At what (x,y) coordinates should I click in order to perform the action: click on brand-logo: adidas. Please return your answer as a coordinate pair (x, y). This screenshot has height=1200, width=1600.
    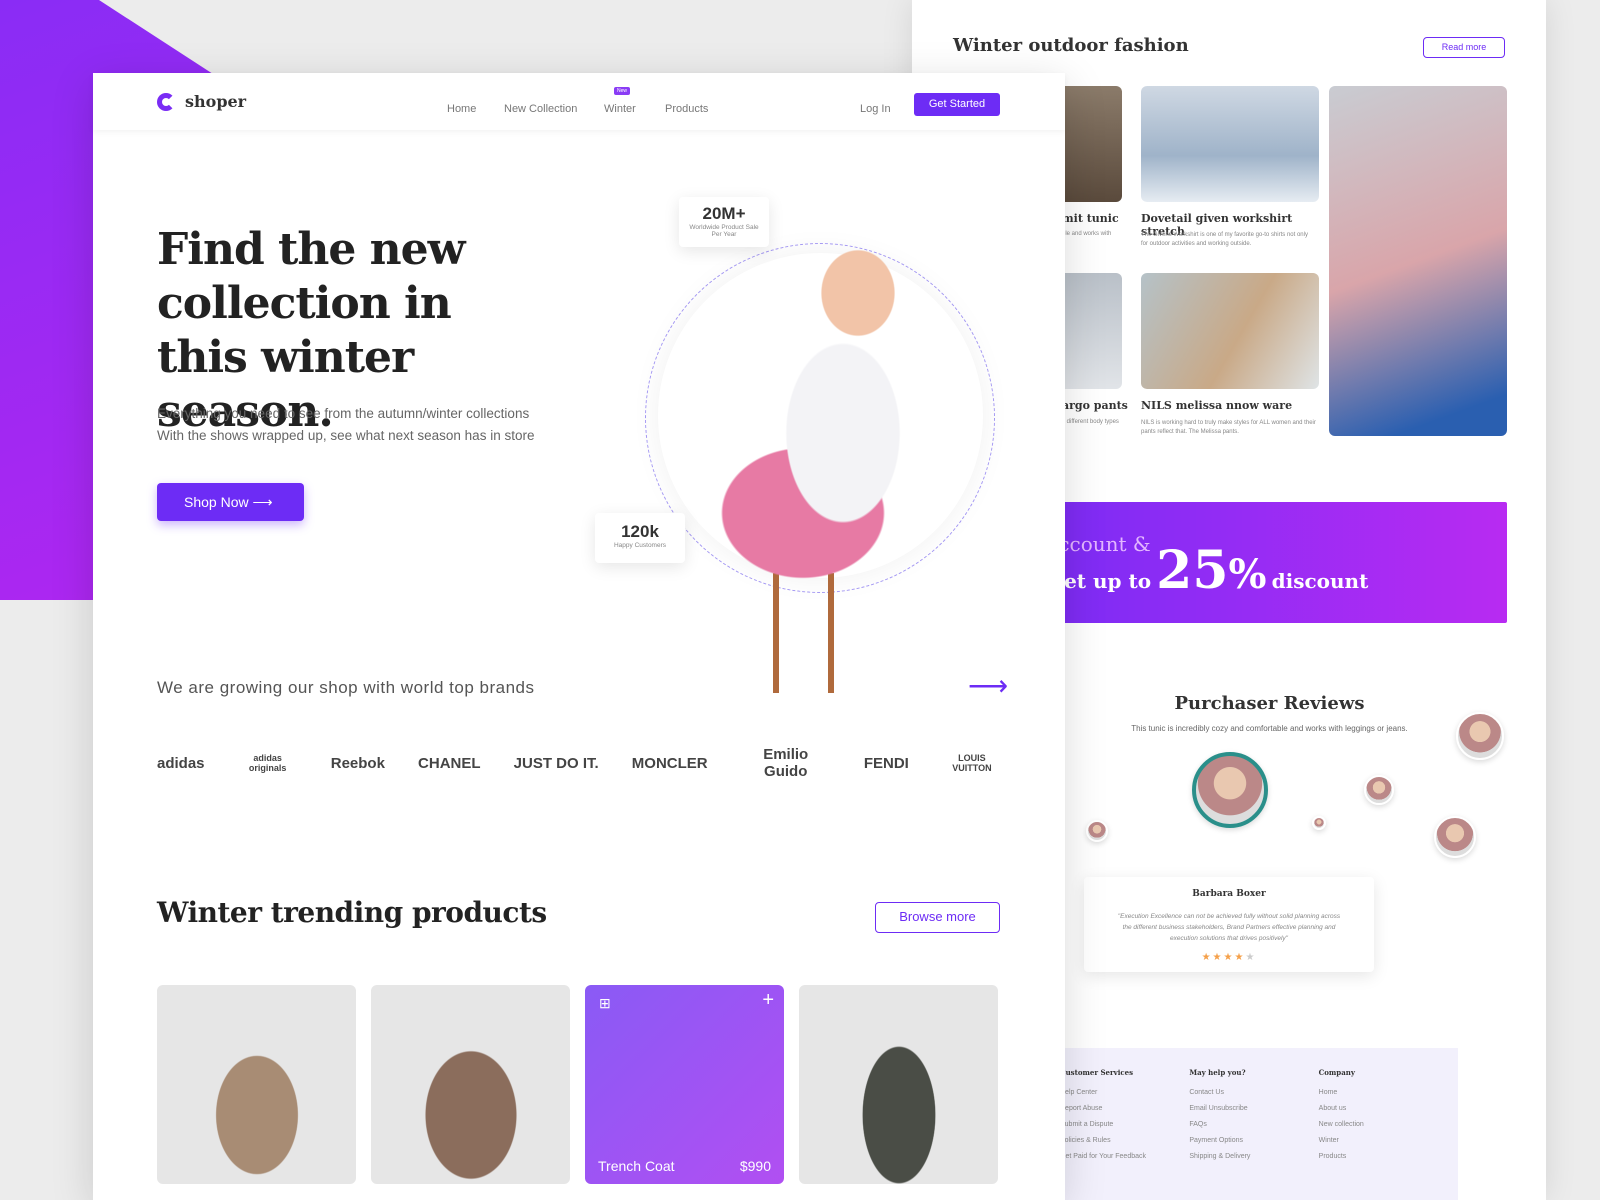
    Looking at the image, I should click on (181, 763).